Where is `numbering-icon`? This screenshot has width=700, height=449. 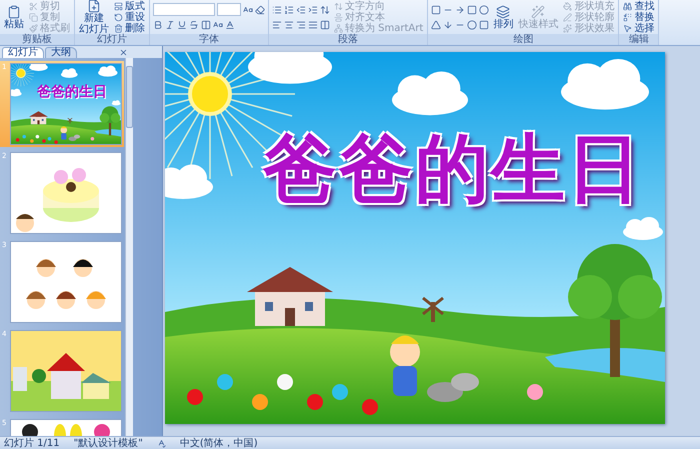 numbering-icon is located at coordinates (289, 9).